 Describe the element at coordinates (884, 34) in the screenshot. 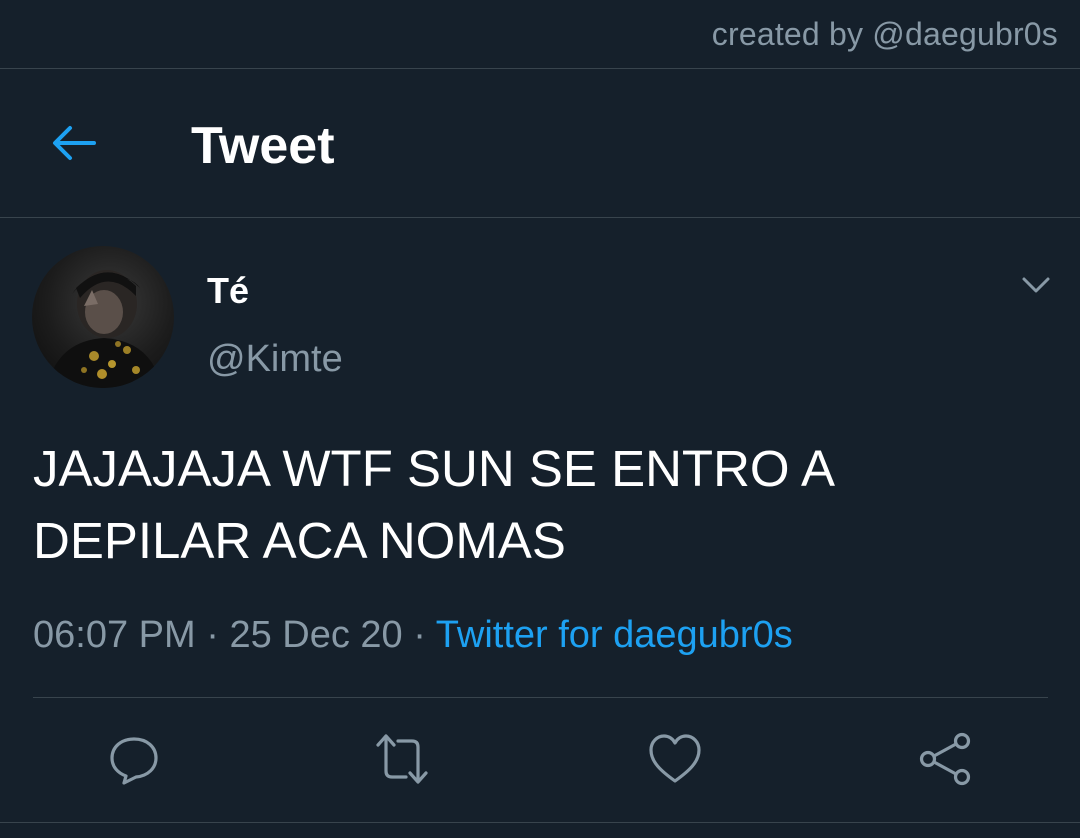

I see `credit-text: created by @daegubr0s` at that location.